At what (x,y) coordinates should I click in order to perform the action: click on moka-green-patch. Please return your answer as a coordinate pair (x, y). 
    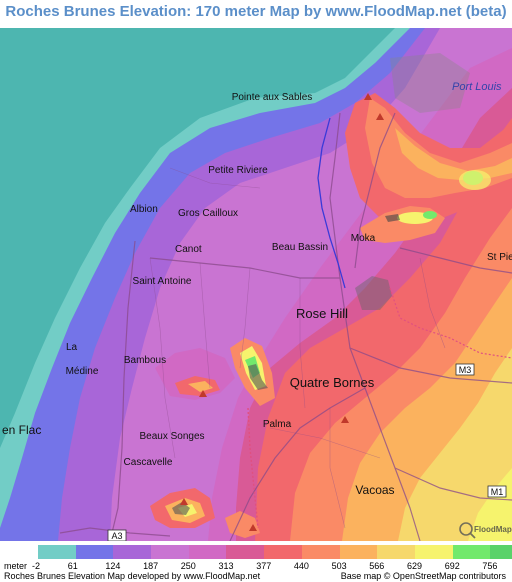
    Looking at the image, I should click on (430, 215).